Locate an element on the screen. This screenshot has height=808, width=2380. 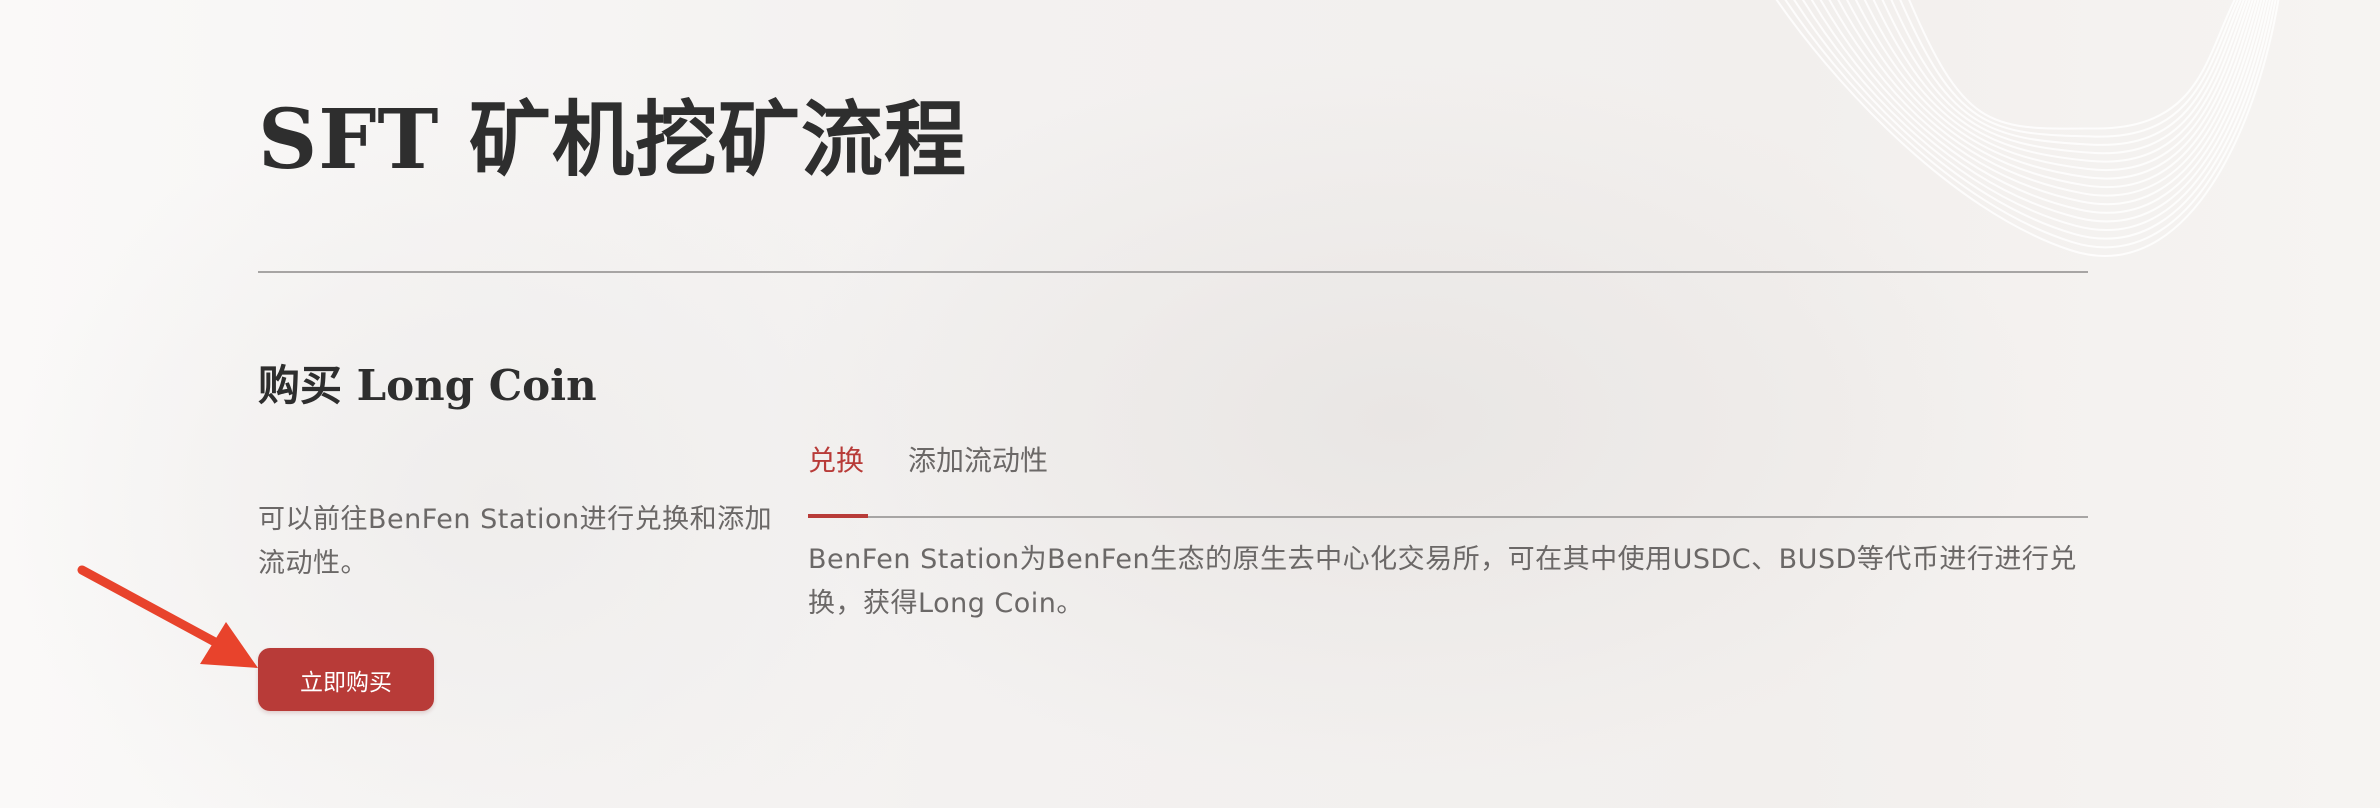
tab-divider is located at coordinates (1448, 517).